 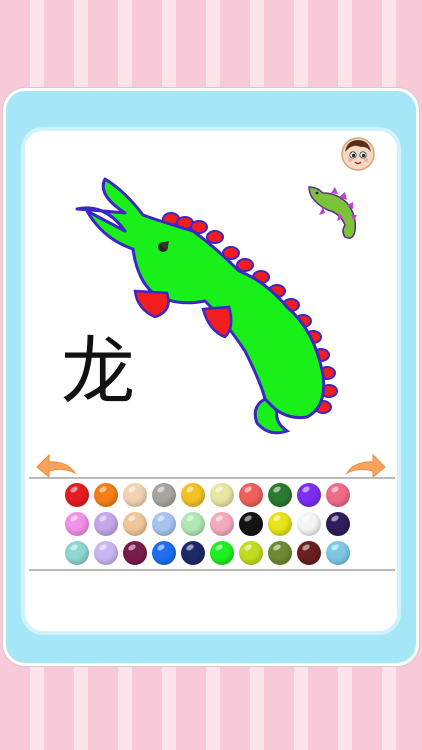 What do you see at coordinates (332, 212) in the screenshot?
I see `small-dragon` at bounding box center [332, 212].